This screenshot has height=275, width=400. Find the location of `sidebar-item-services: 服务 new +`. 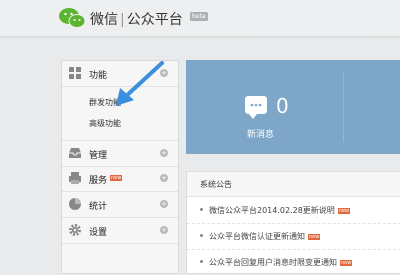

sidebar-item-services: 服务 new + is located at coordinates (120, 179).